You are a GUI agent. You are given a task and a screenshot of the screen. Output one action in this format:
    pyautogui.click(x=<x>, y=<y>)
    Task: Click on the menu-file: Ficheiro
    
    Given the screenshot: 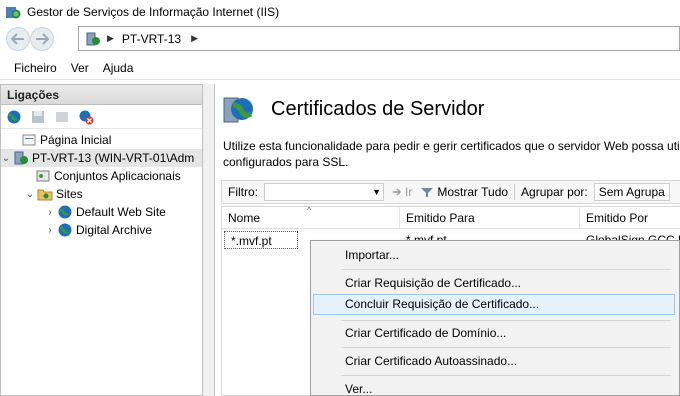 What is the action you would take?
    pyautogui.click(x=35, y=68)
    